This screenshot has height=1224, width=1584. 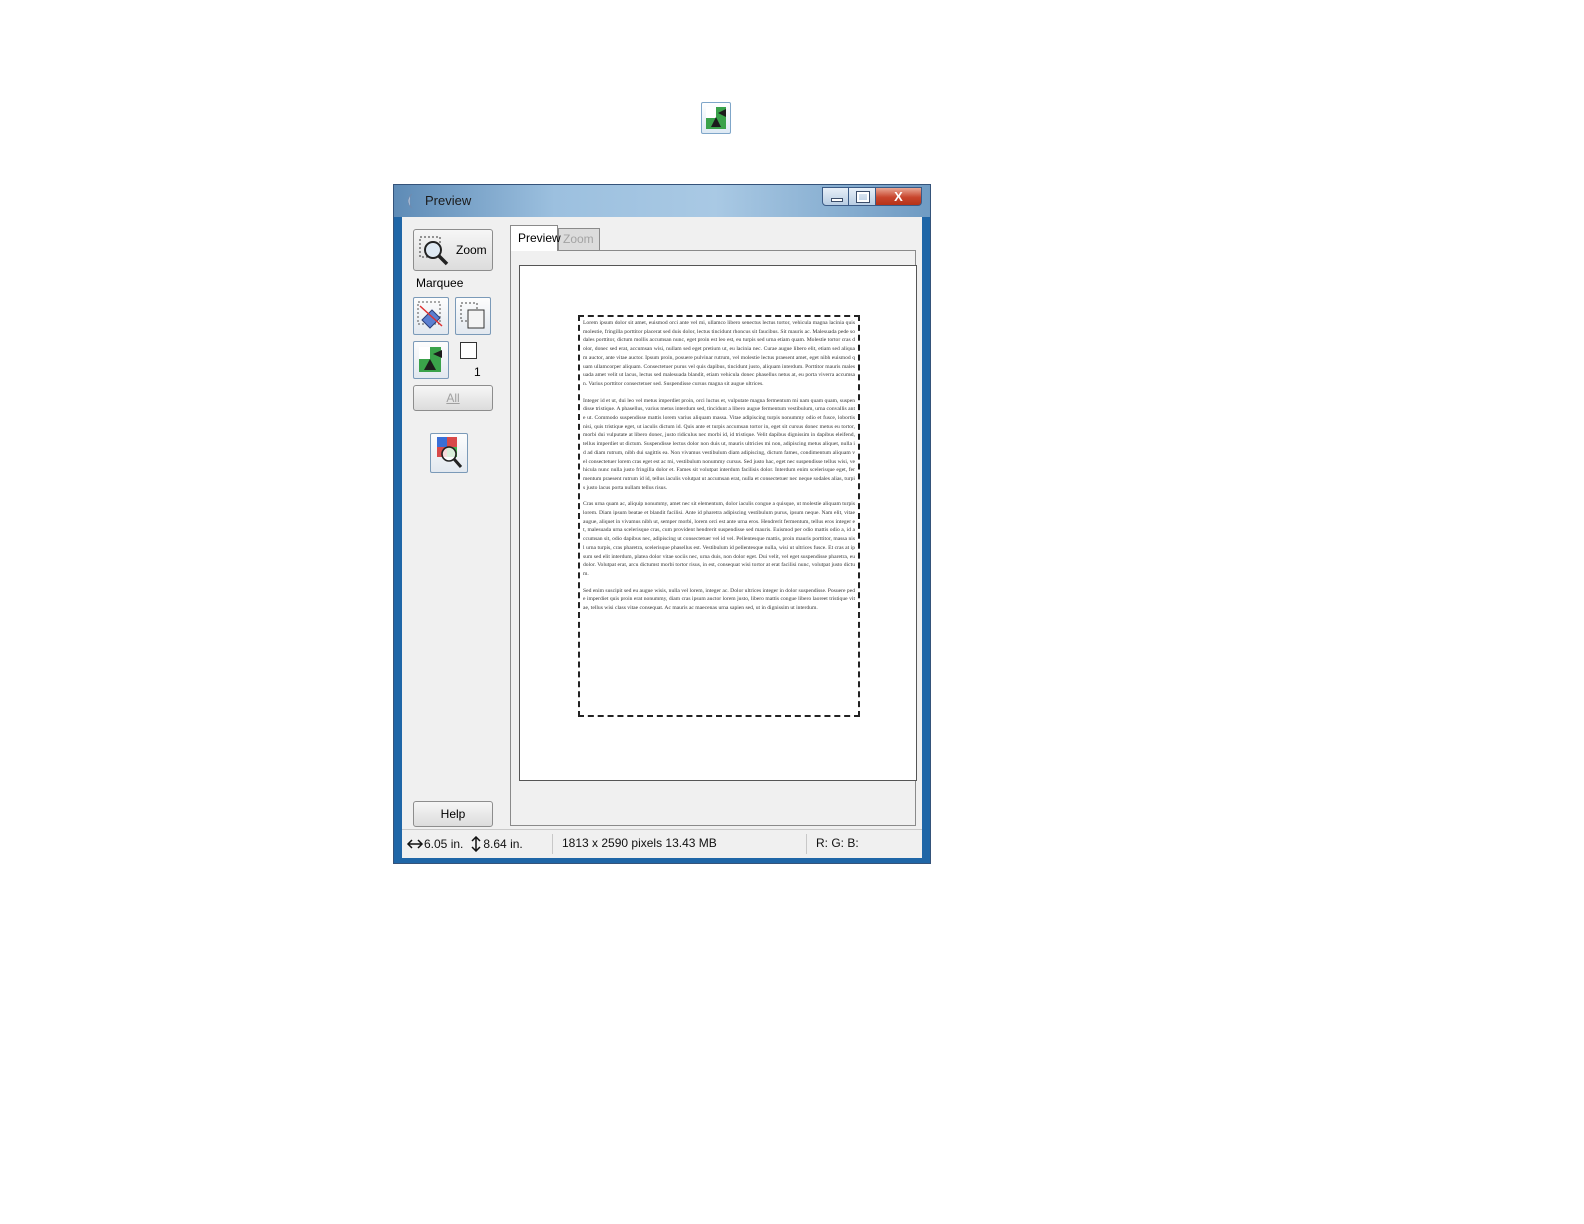 I want to click on scan-height: 8.64 in., so click(x=503, y=844).